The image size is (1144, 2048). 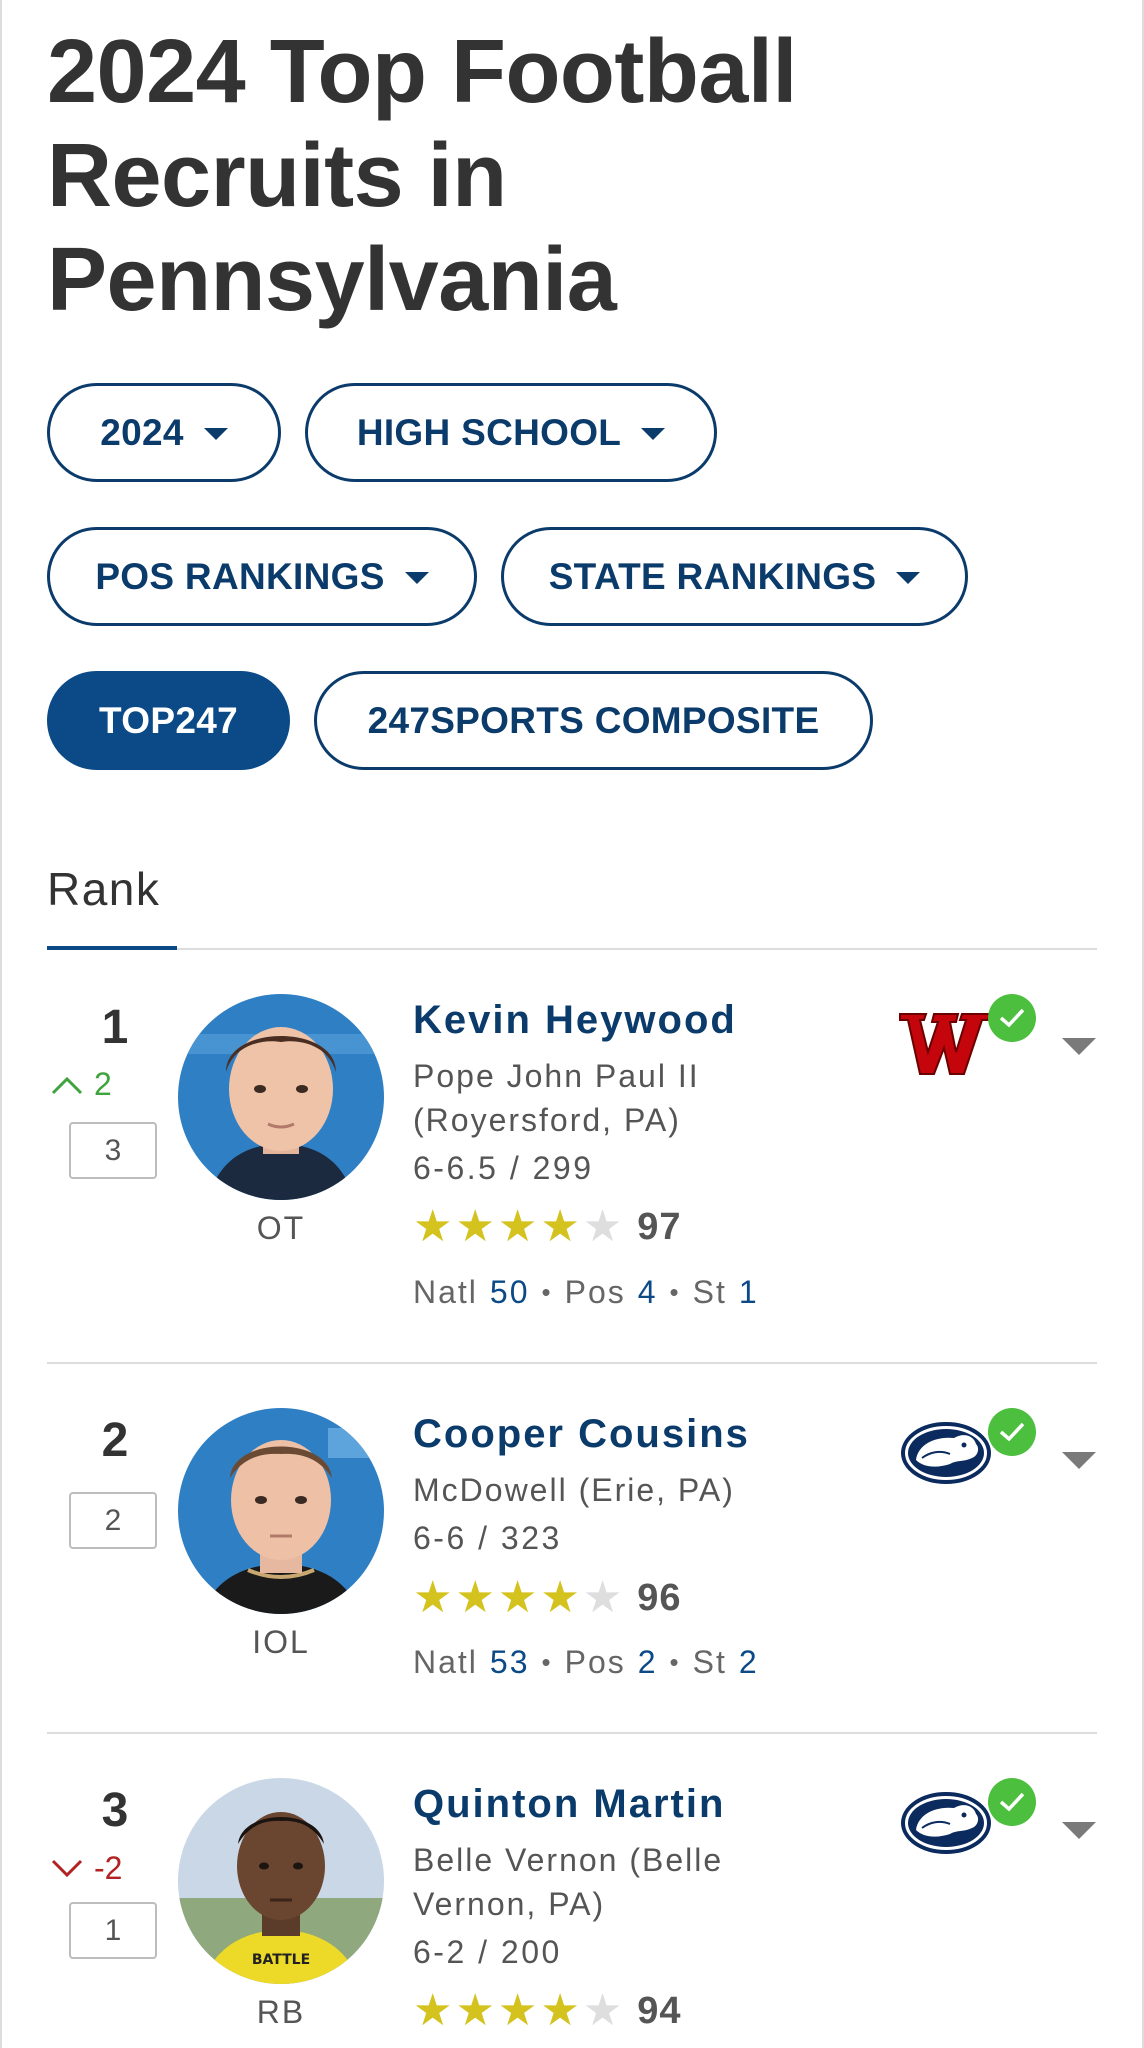 I want to click on previous-rank-box: 2, so click(x=113, y=1520).